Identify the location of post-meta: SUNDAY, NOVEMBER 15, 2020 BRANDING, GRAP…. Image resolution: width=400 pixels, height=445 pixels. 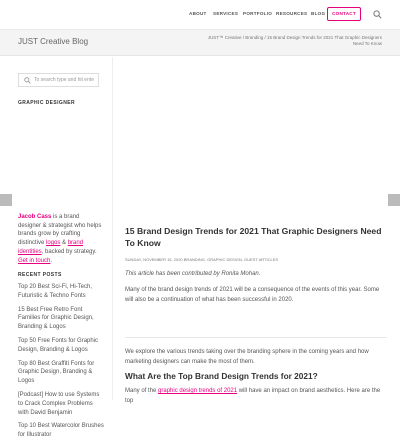
(202, 259).